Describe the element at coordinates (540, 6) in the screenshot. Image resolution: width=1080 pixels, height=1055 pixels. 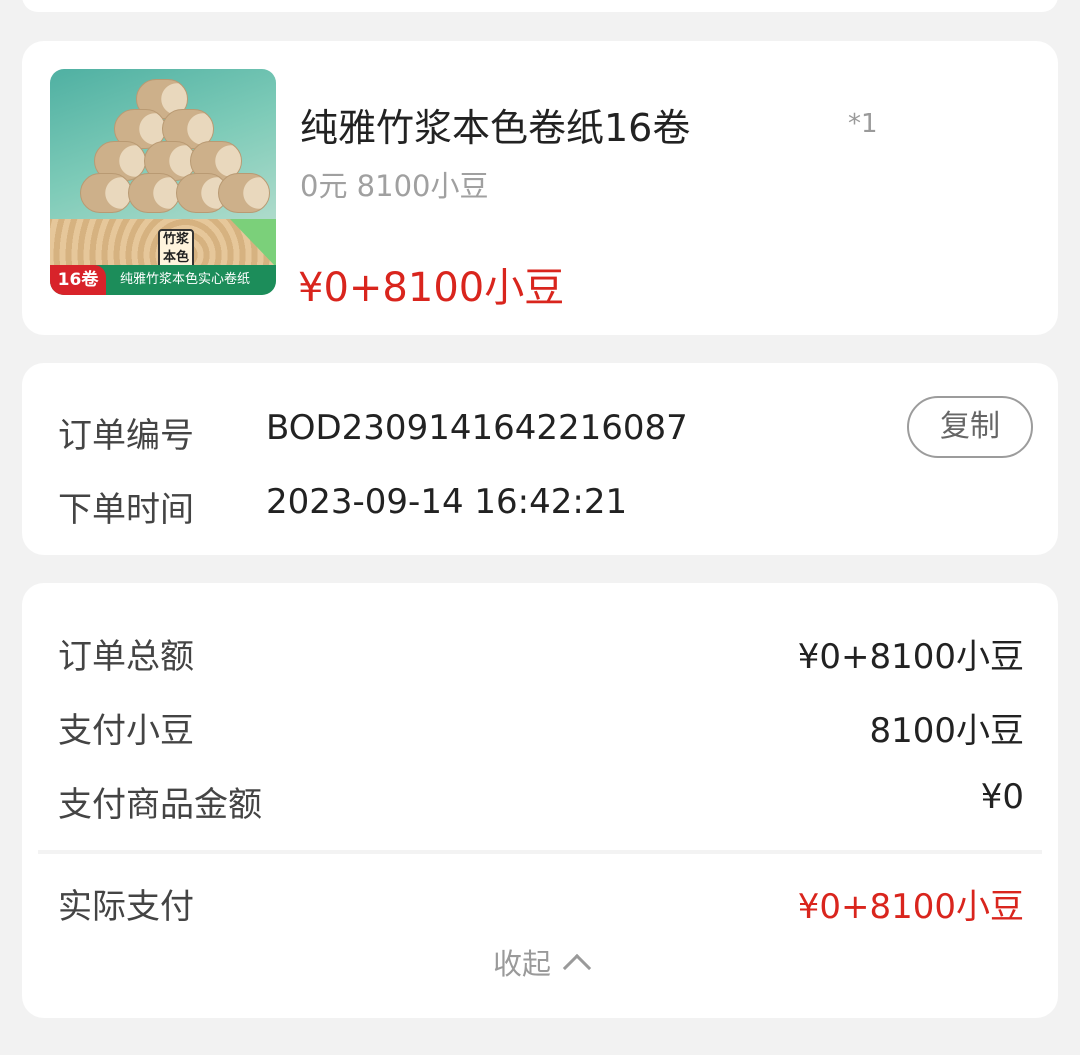
I see `previous-card` at that location.